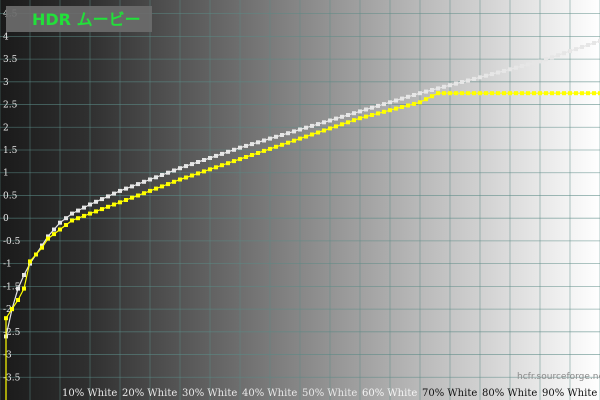 The height and width of the screenshot is (400, 600). I want to click on y-tick-label: 0.5, so click(10, 196).